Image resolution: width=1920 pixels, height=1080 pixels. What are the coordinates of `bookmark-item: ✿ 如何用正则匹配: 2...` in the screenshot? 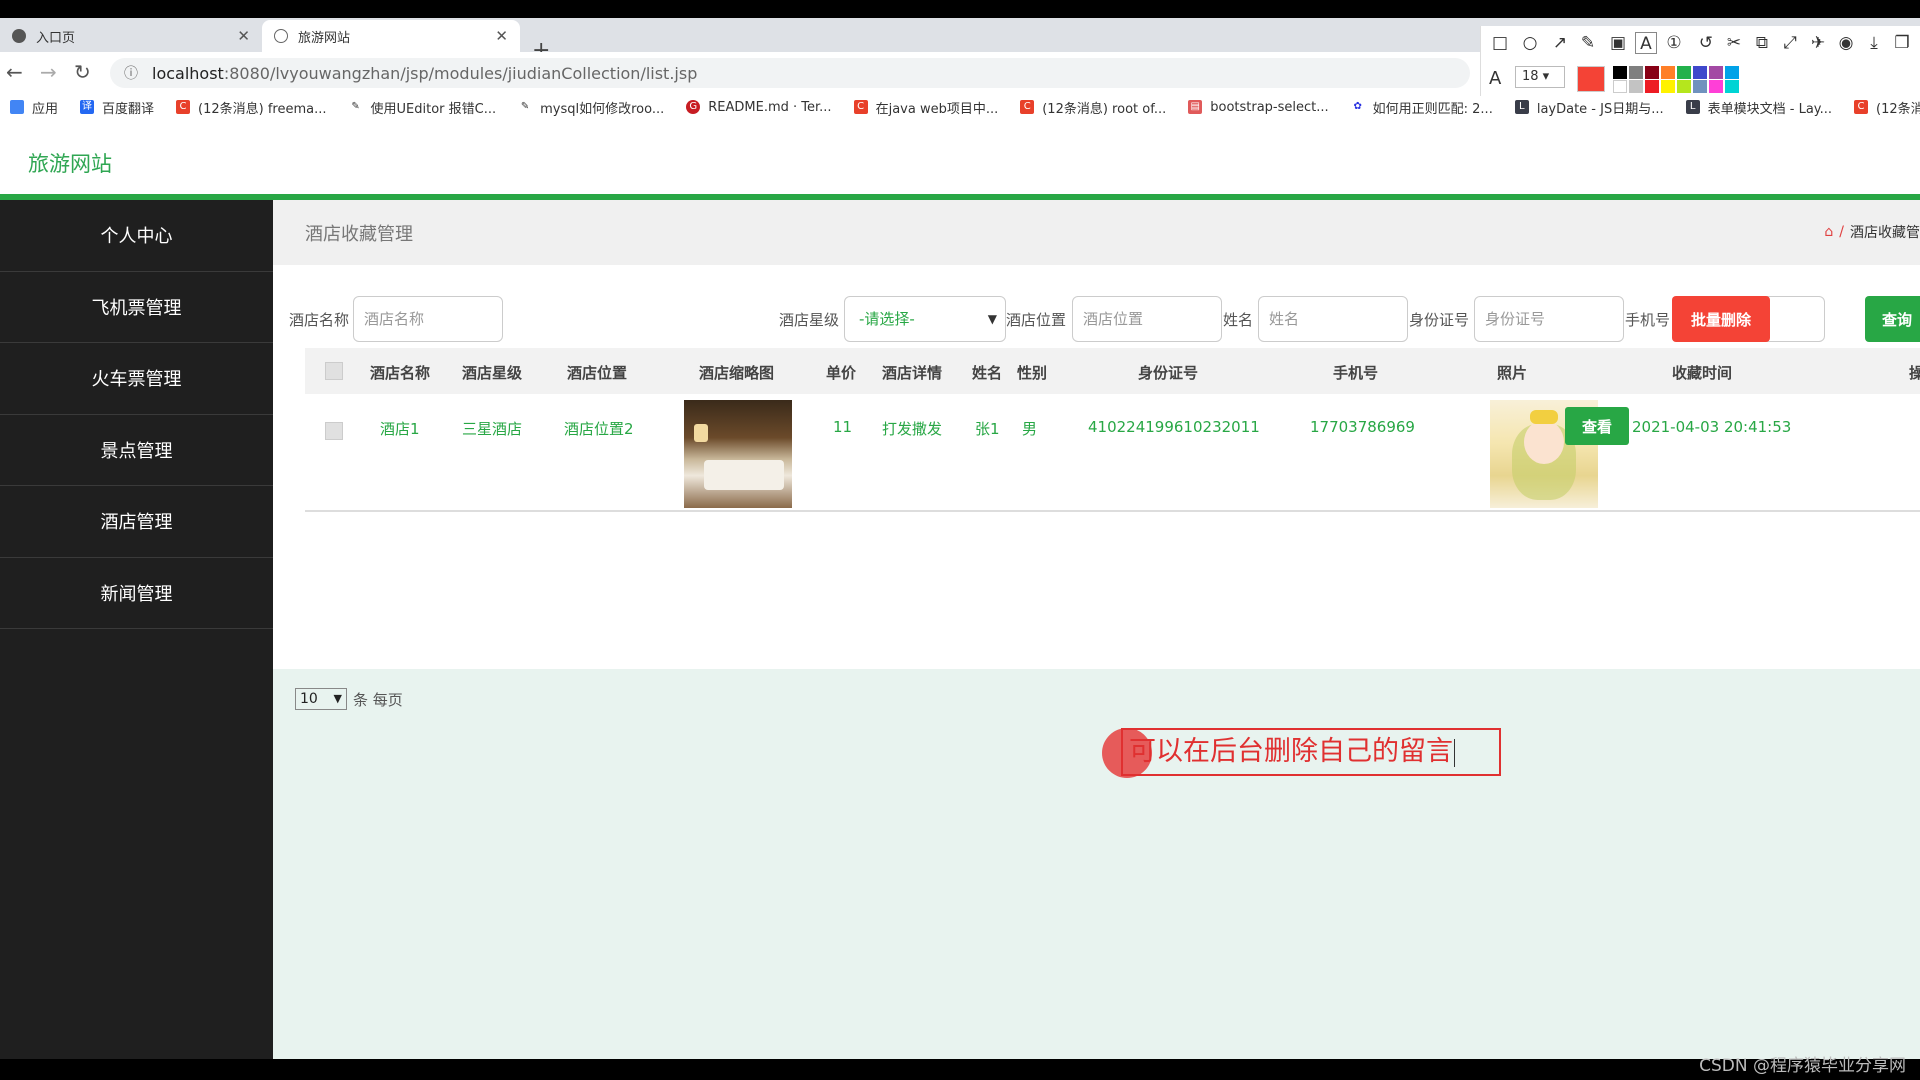 It's located at (1421, 107).